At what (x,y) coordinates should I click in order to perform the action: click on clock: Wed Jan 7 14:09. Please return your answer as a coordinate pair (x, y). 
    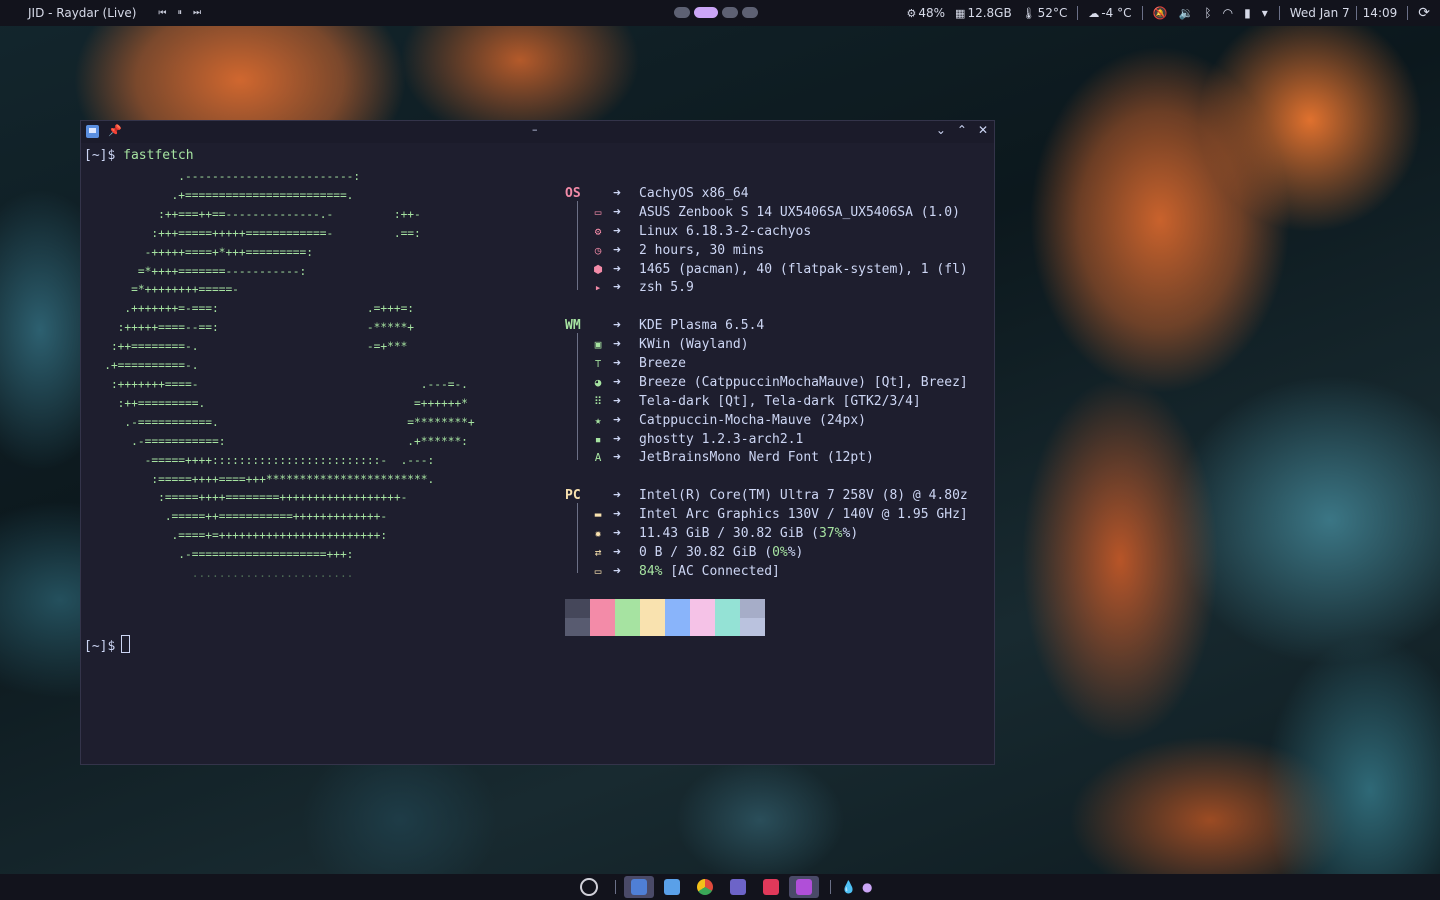
    Looking at the image, I should click on (1343, 13).